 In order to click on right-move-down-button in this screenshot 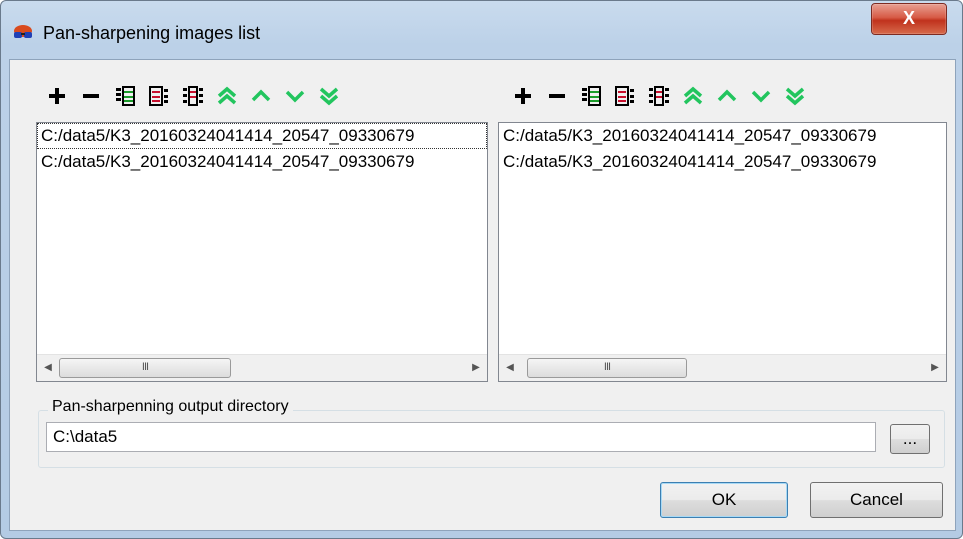, I will do `click(761, 96)`.